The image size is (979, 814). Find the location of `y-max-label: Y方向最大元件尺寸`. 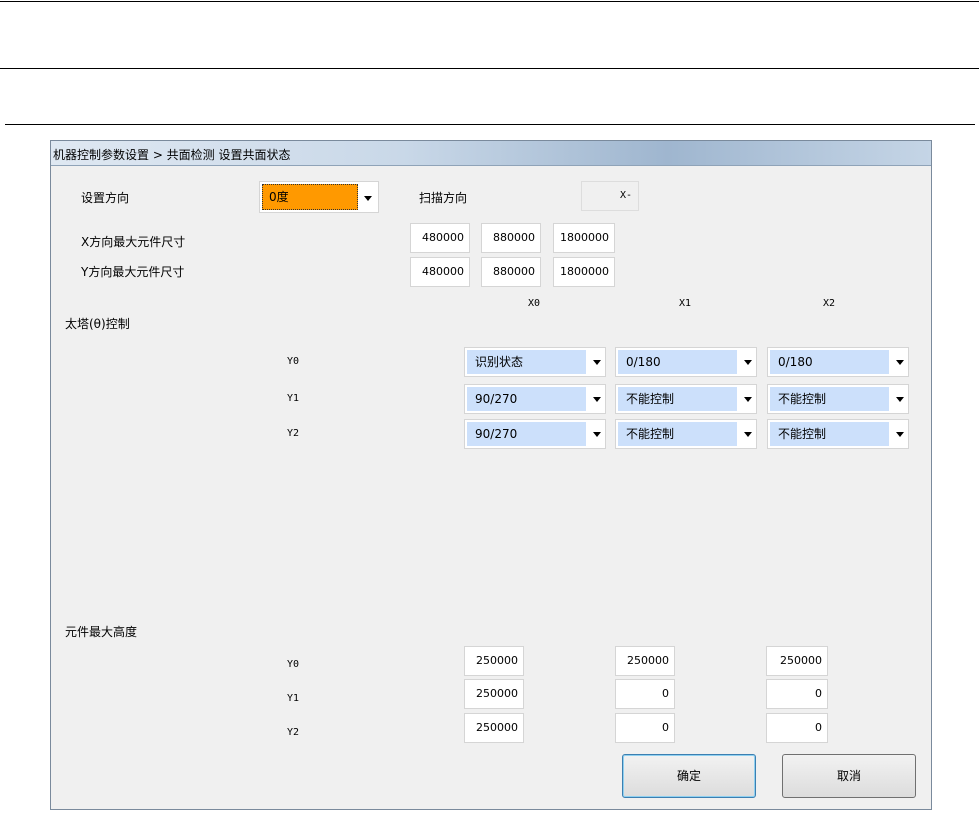

y-max-label: Y方向最大元件尺寸 is located at coordinates (133, 272).